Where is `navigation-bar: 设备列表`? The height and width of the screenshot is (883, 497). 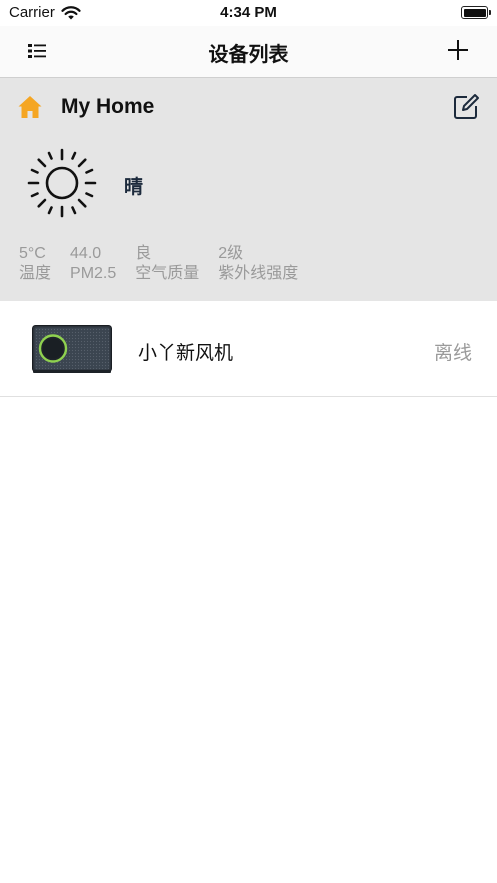
navigation-bar: 设备列表 is located at coordinates (248, 52).